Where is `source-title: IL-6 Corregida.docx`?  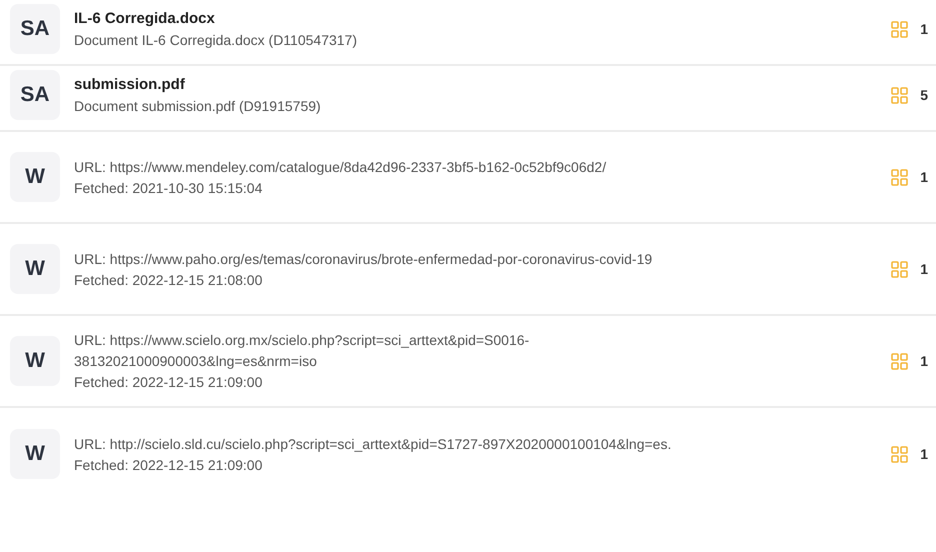 source-title: IL-6 Corregida.docx is located at coordinates (476, 18).